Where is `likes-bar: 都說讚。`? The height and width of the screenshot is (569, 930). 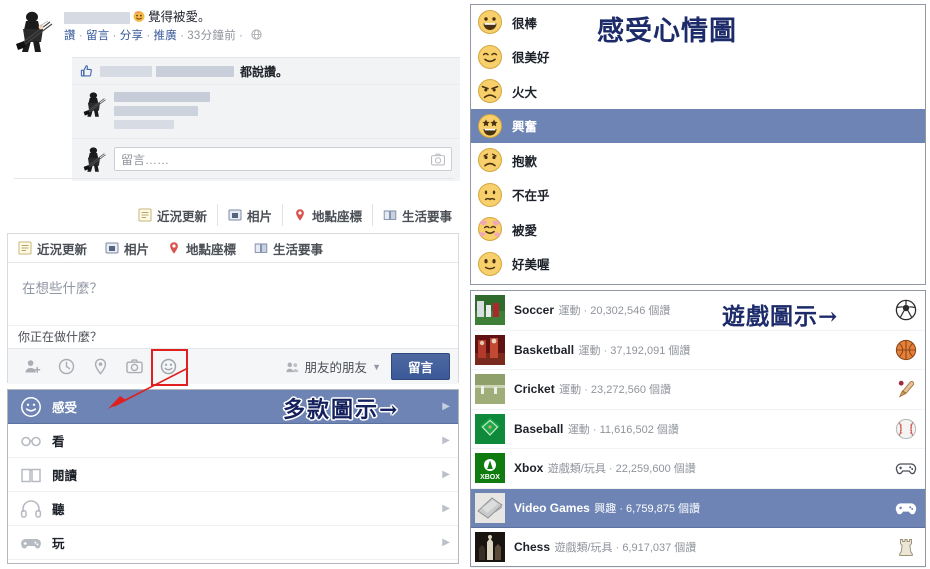
likes-bar: 都說讚。 is located at coordinates (266, 70).